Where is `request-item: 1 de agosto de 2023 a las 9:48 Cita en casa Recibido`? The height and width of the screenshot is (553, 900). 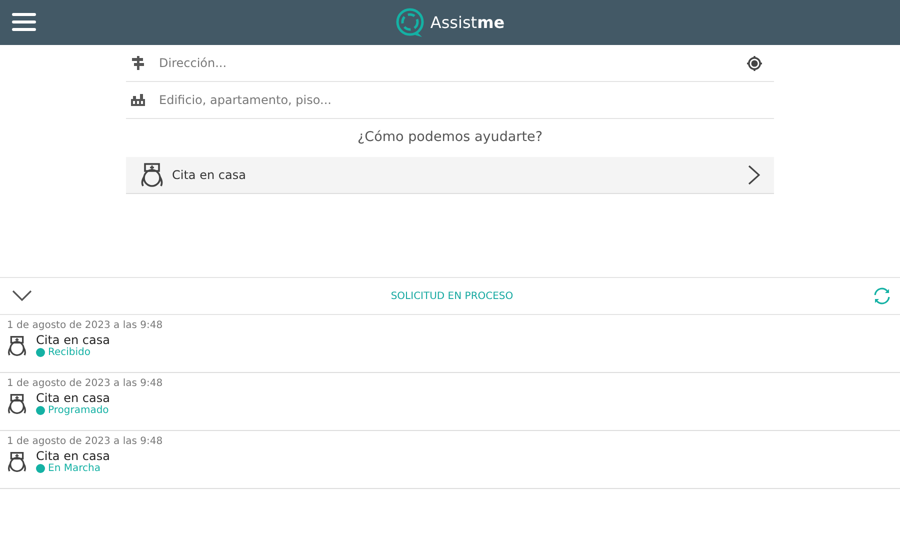
request-item: 1 de agosto de 2023 a las 9:48 Cita en casa Recibido is located at coordinates (450, 344).